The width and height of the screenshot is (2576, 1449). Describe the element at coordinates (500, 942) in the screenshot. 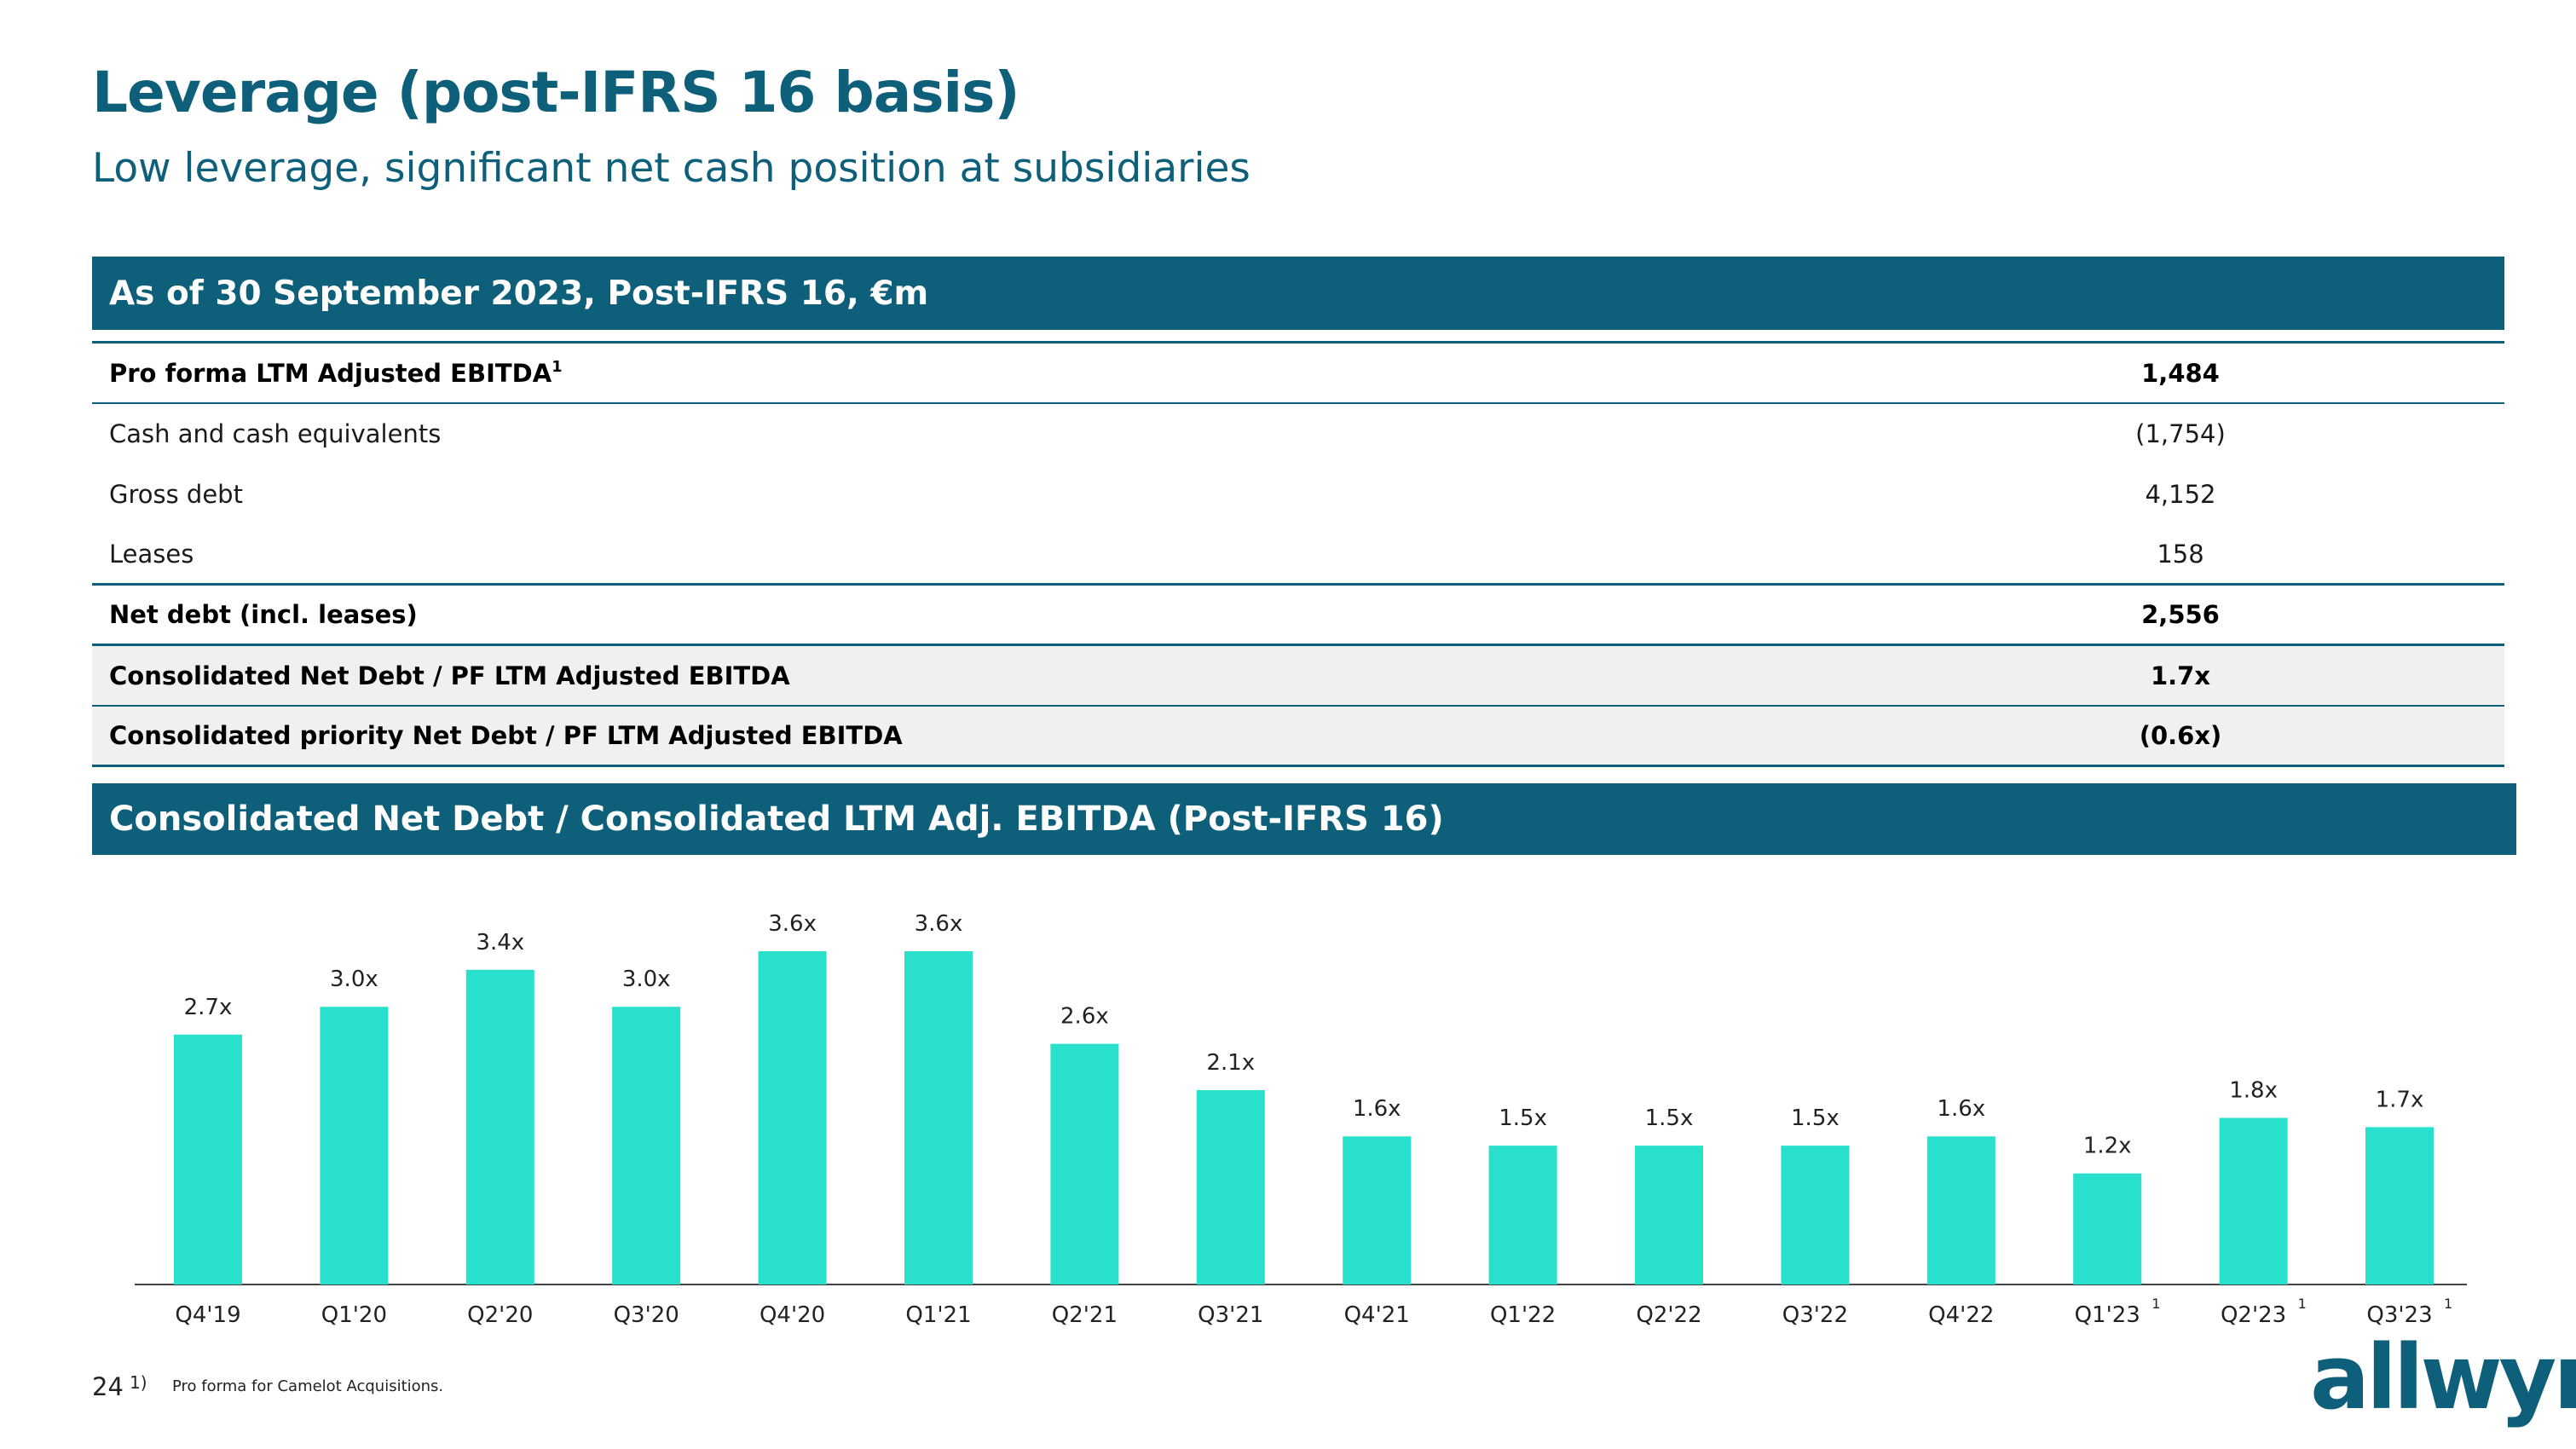

I see `data-label: 3.4x` at that location.